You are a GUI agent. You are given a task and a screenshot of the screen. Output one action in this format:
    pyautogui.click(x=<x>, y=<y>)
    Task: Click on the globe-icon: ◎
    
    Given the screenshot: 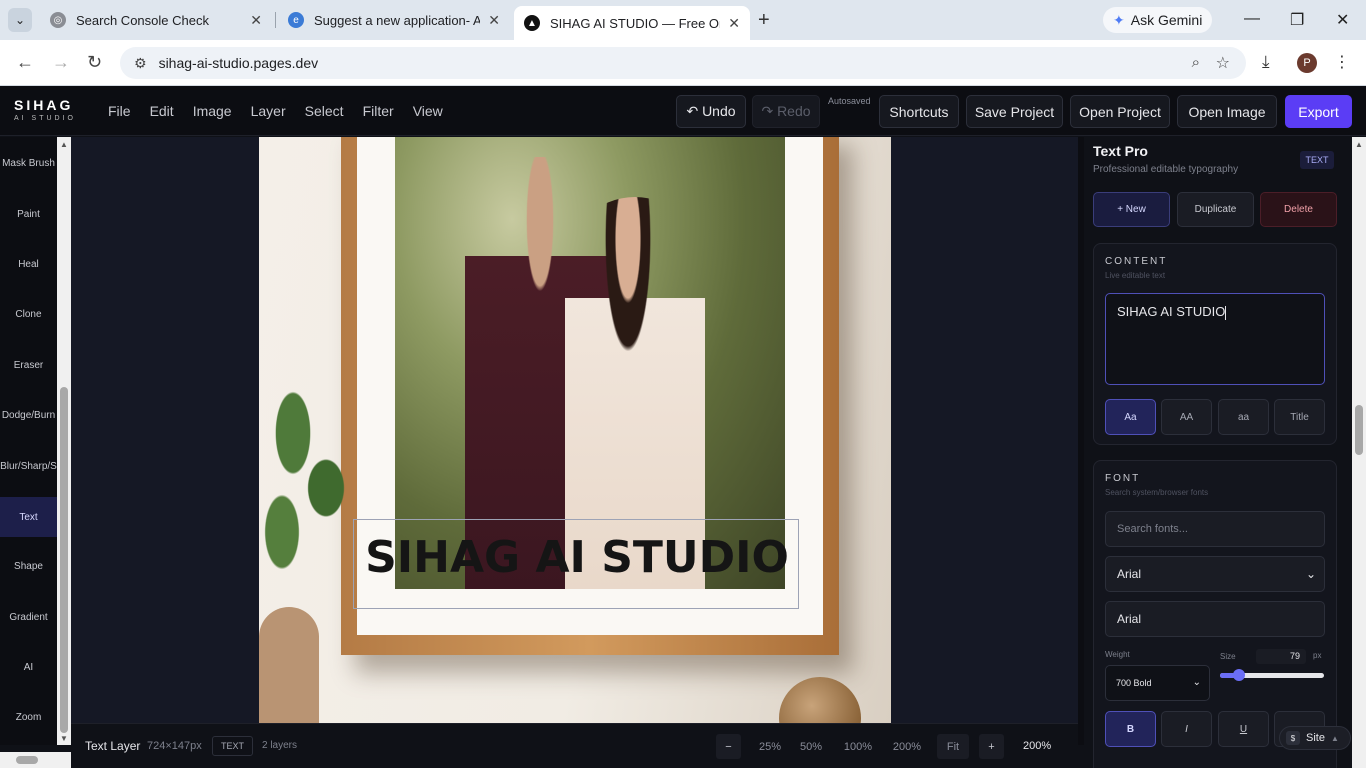 What is the action you would take?
    pyautogui.click(x=58, y=20)
    